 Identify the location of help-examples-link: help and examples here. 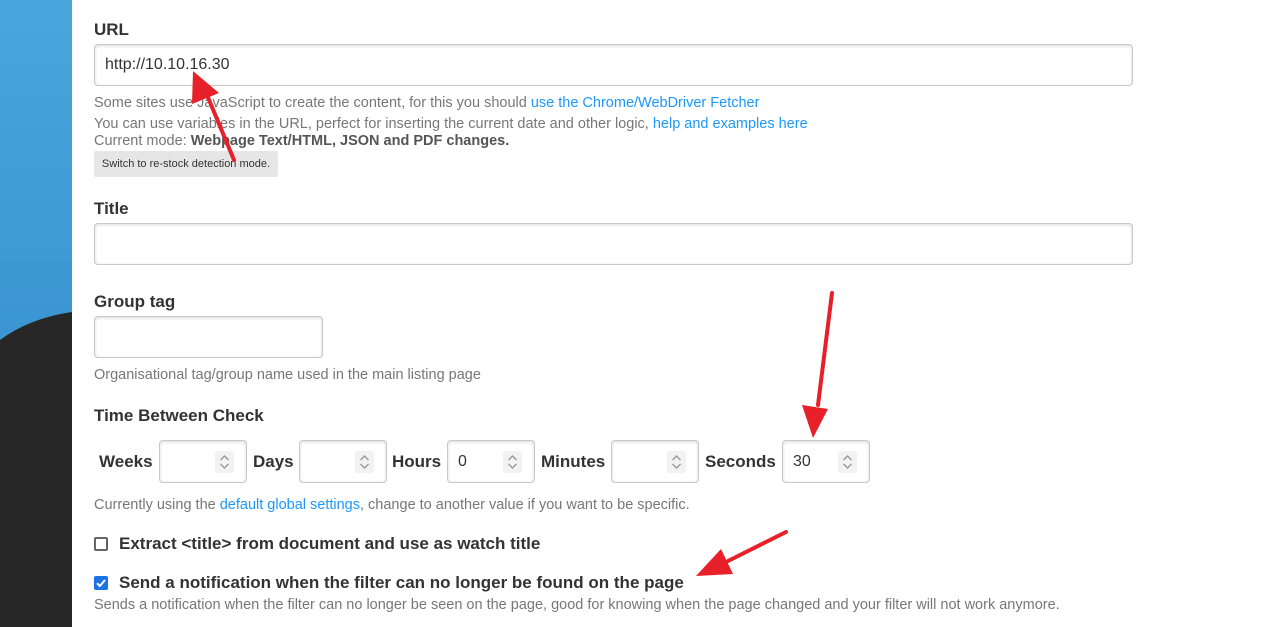
(730, 124).